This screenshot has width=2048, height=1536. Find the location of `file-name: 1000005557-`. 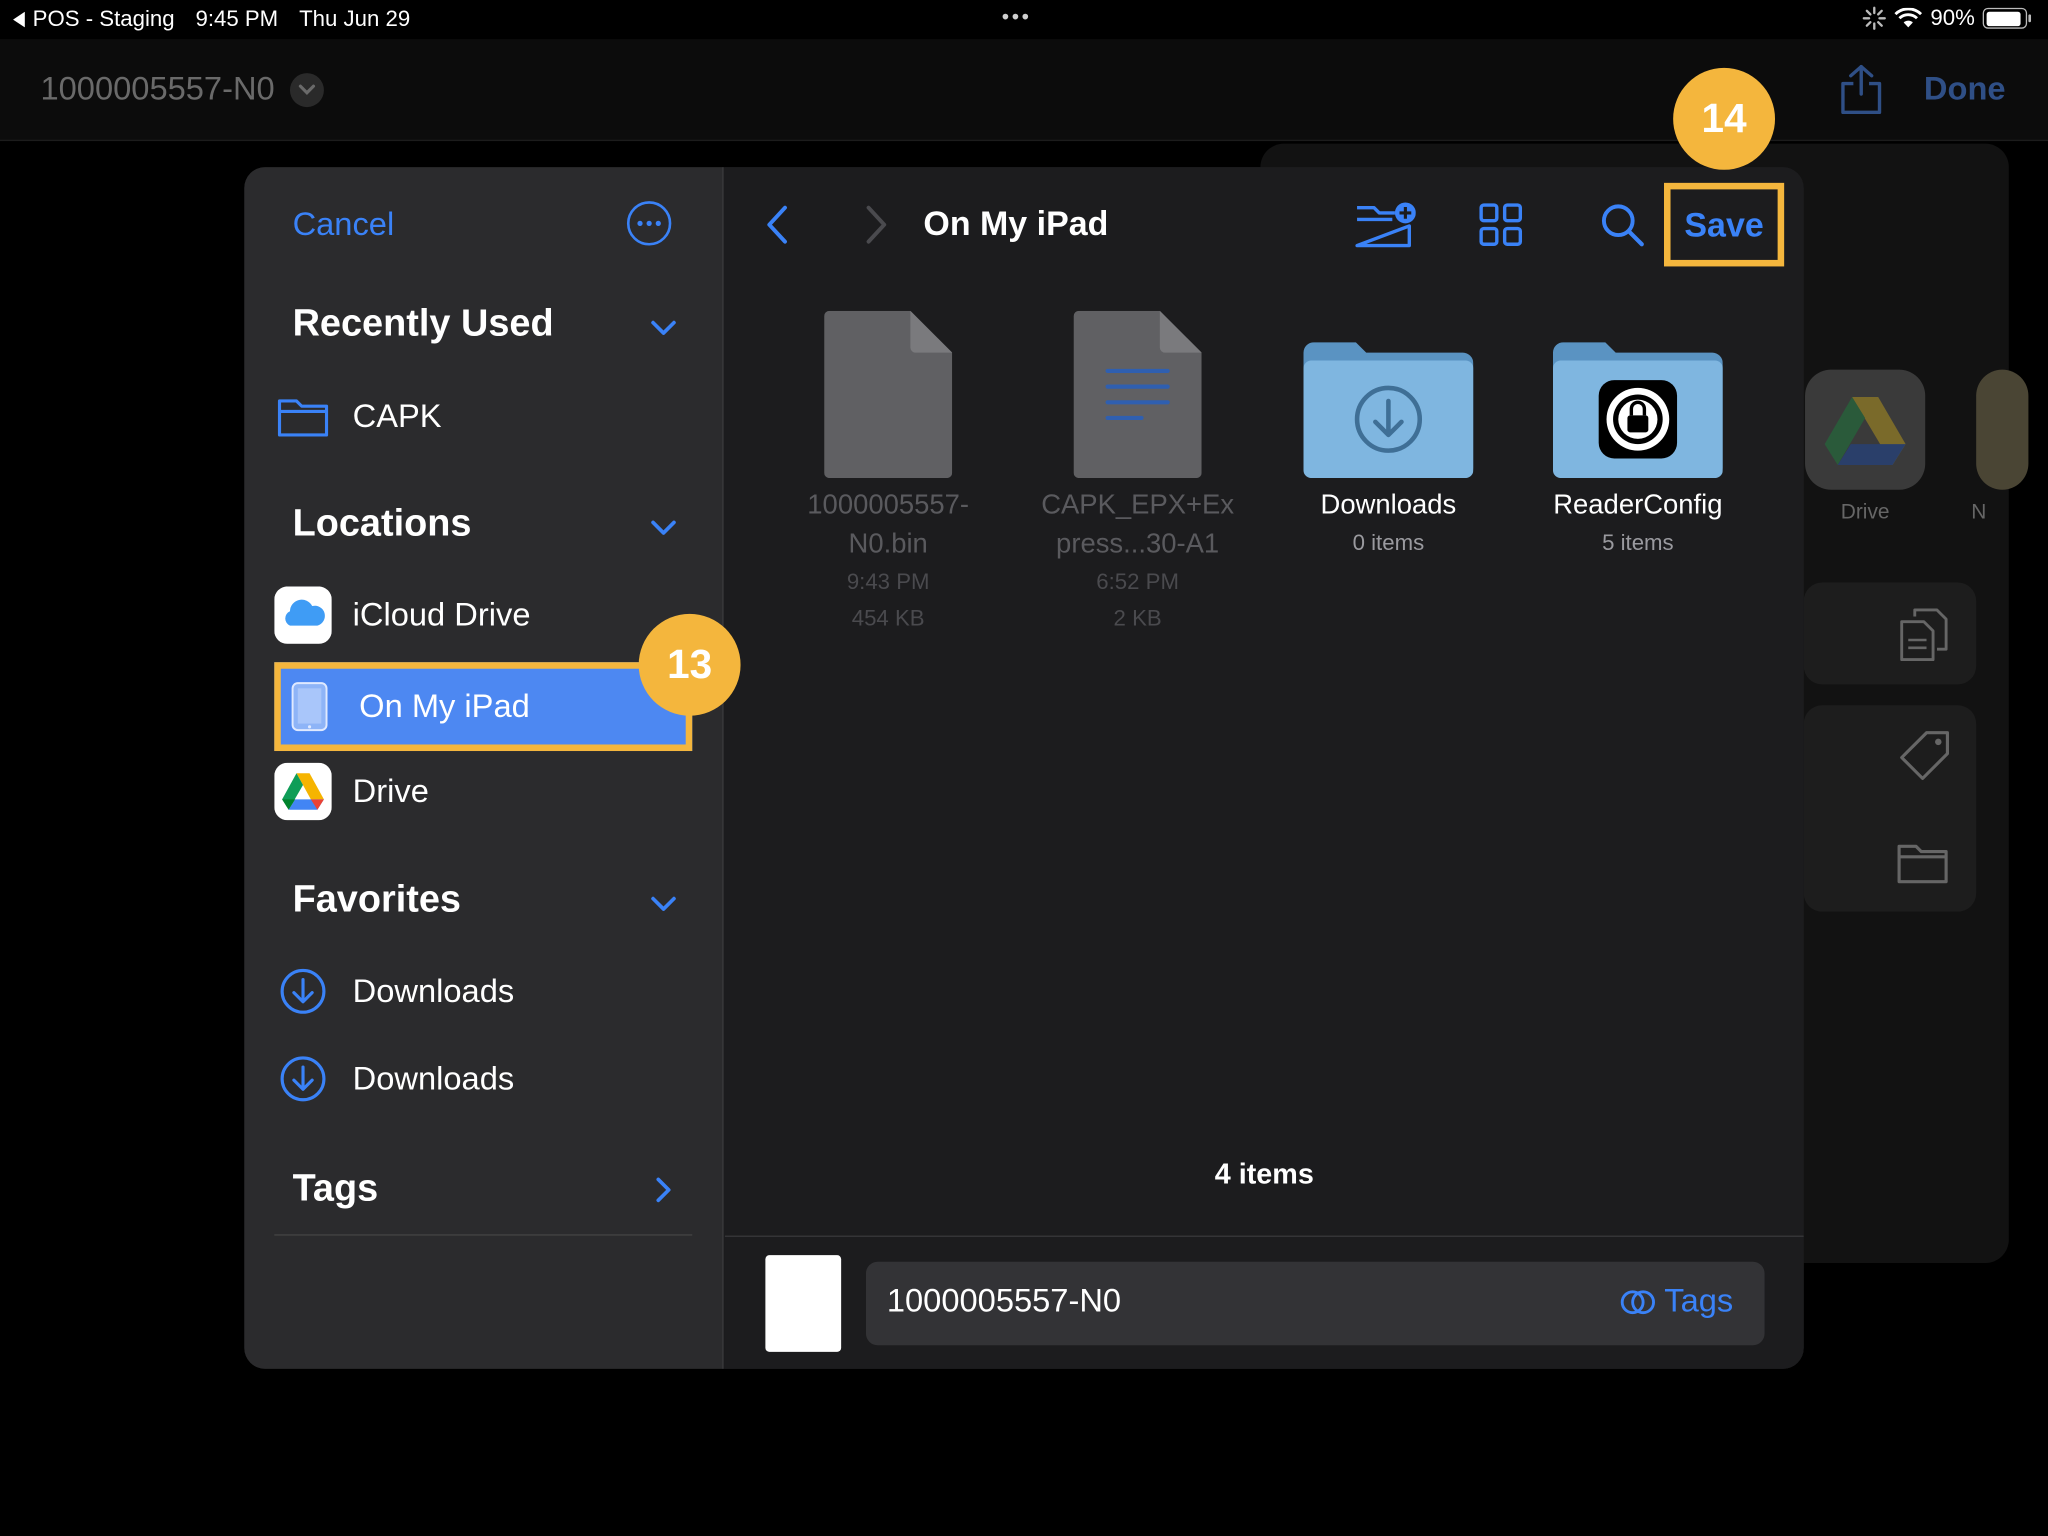

file-name: 1000005557- is located at coordinates (888, 504).